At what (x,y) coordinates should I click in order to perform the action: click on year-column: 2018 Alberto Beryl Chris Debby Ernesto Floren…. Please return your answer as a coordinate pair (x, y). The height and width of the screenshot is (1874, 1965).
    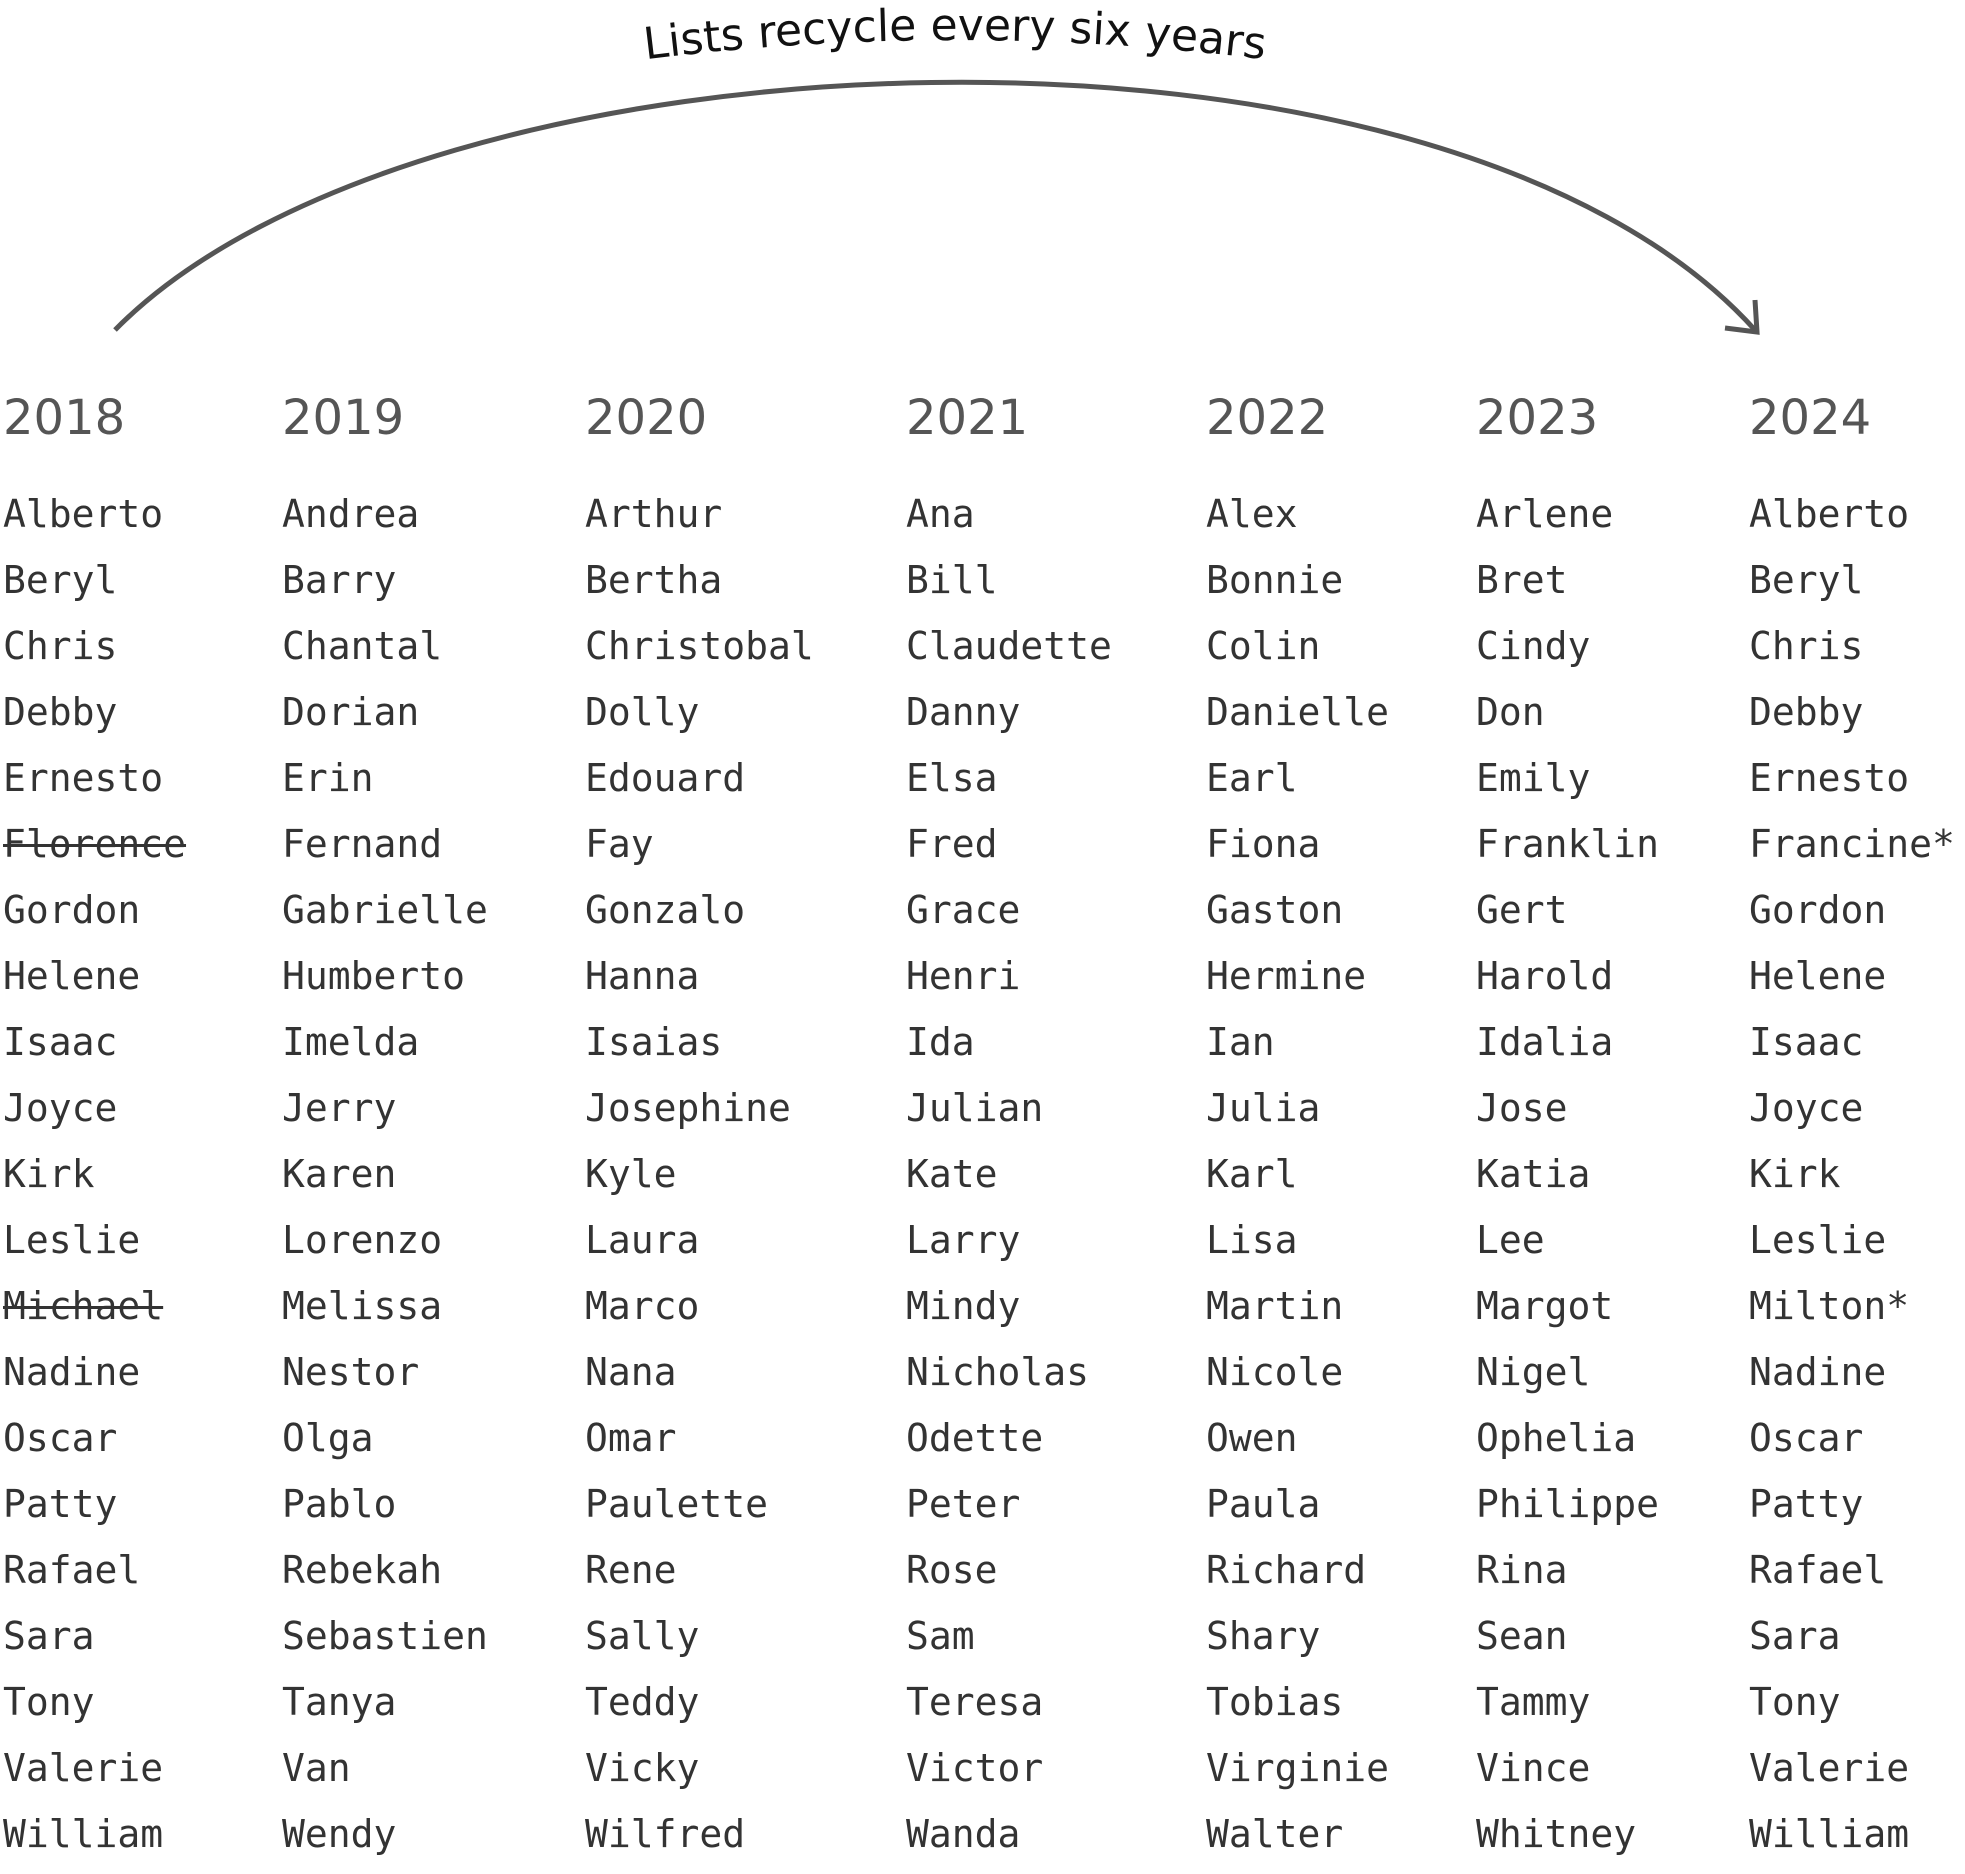
    Looking at the image, I should click on (94, 1126).